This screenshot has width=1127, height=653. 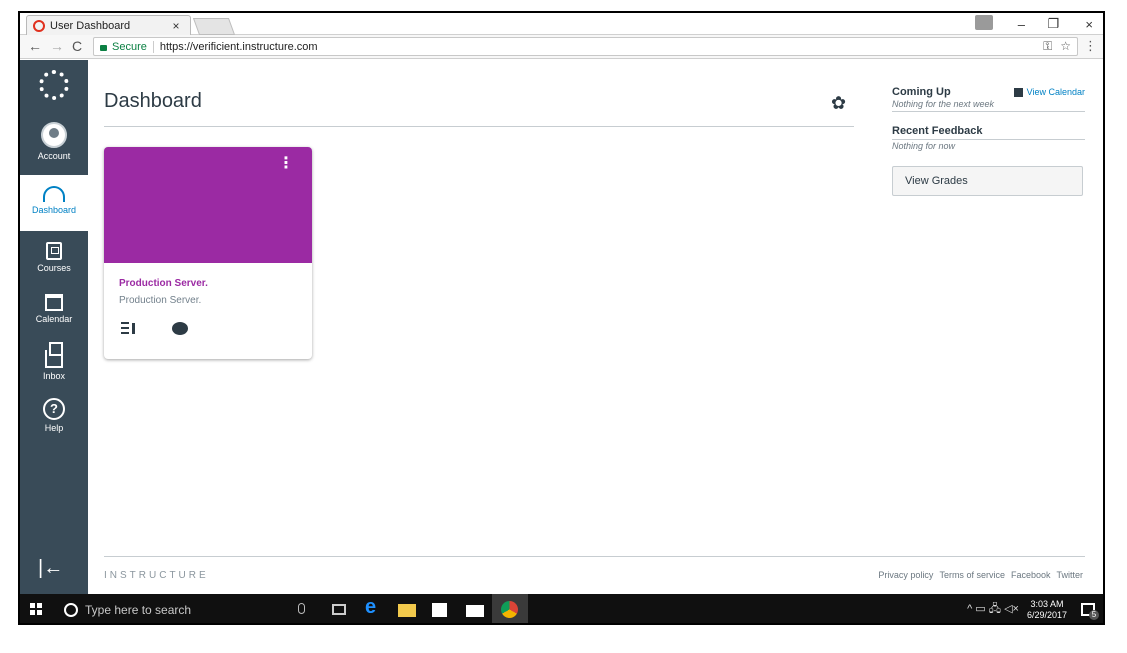 What do you see at coordinates (160, 300) in the screenshot?
I see `course-card-subtitle: Production Server.` at bounding box center [160, 300].